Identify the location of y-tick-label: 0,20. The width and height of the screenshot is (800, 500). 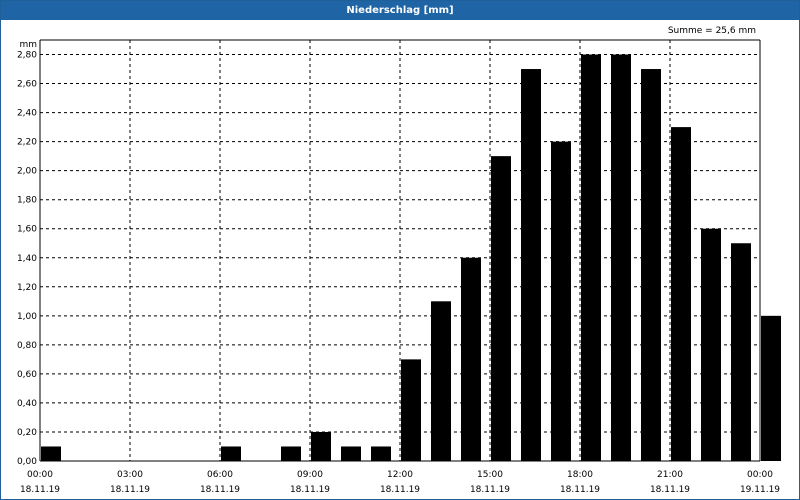
(27, 433).